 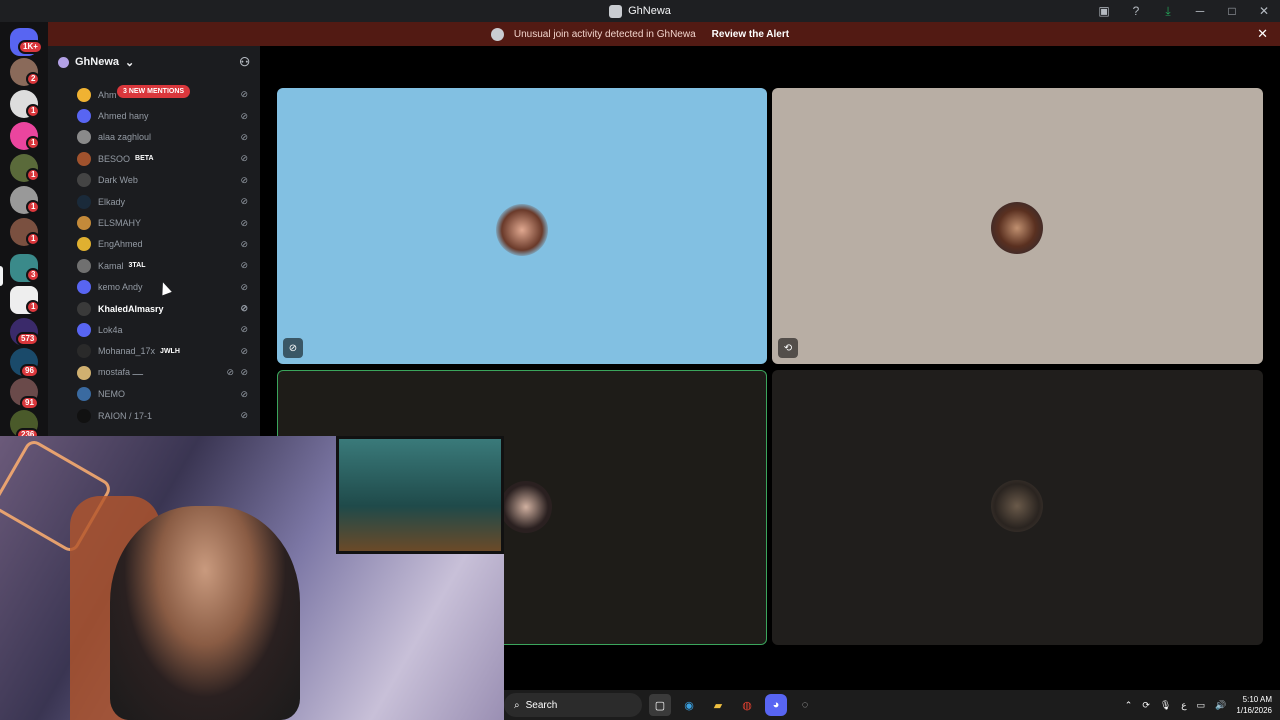 I want to click on chevron-down-icon: ⌄, so click(x=130, y=62).